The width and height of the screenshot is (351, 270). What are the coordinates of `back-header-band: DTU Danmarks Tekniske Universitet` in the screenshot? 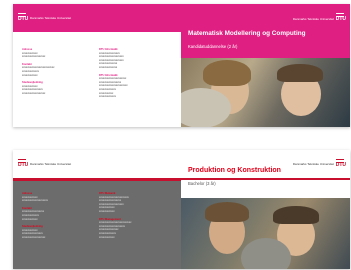 It's located at (97, 18).